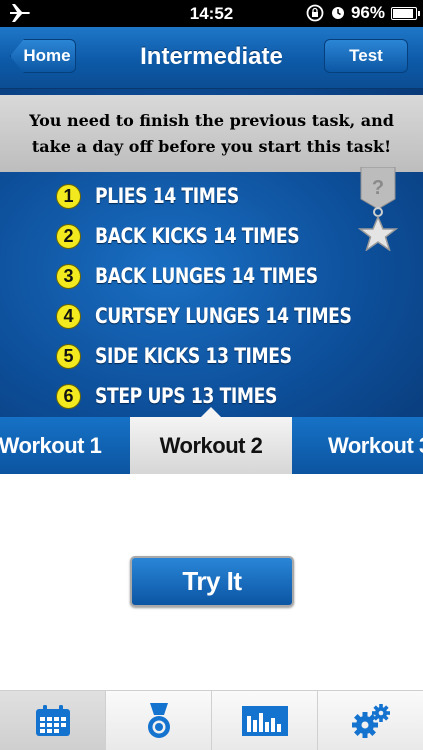  I want to click on tab-workout-2: Workout 2, so click(211, 445).